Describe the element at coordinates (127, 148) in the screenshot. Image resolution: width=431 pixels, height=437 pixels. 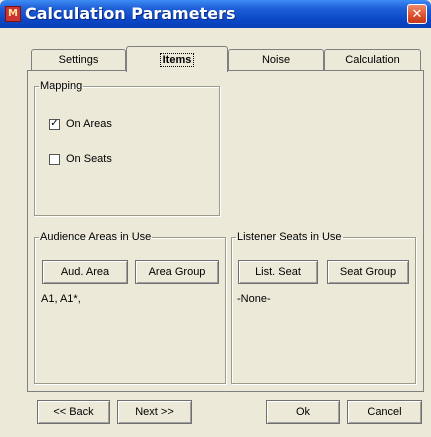
I see `mapping-group: Mapping ✓ On Areas On Seats` at that location.